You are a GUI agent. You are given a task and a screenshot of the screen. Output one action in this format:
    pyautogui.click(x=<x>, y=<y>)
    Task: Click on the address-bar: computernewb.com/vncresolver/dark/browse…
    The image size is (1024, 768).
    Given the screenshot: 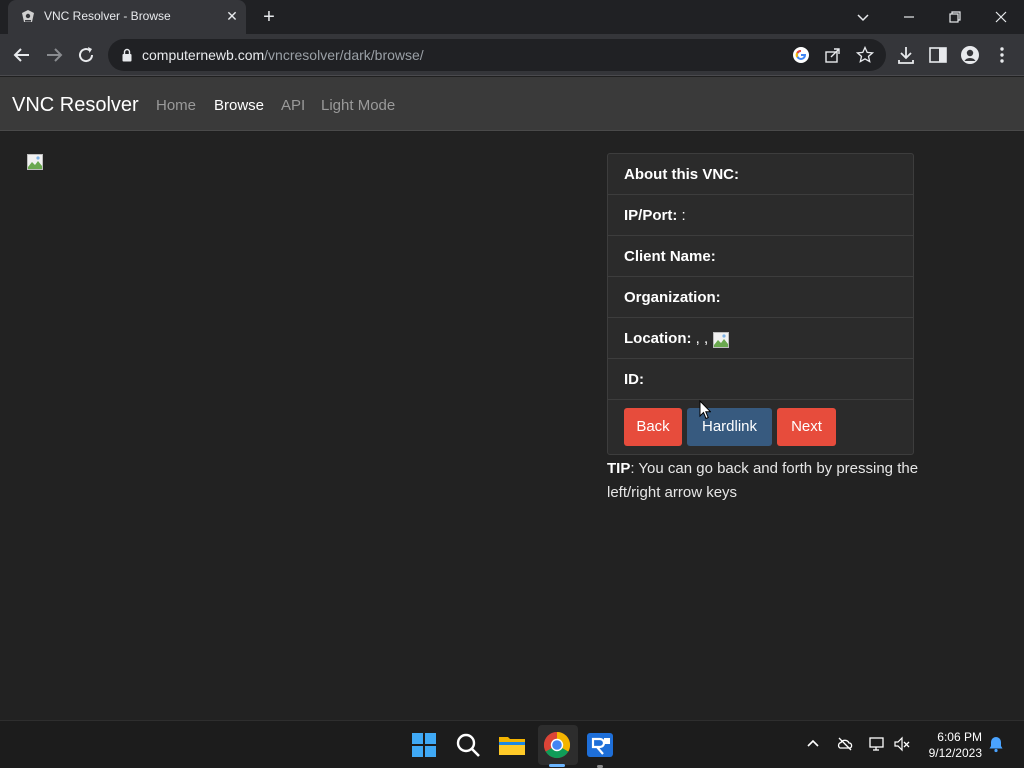 What is the action you would take?
    pyautogui.click(x=497, y=55)
    